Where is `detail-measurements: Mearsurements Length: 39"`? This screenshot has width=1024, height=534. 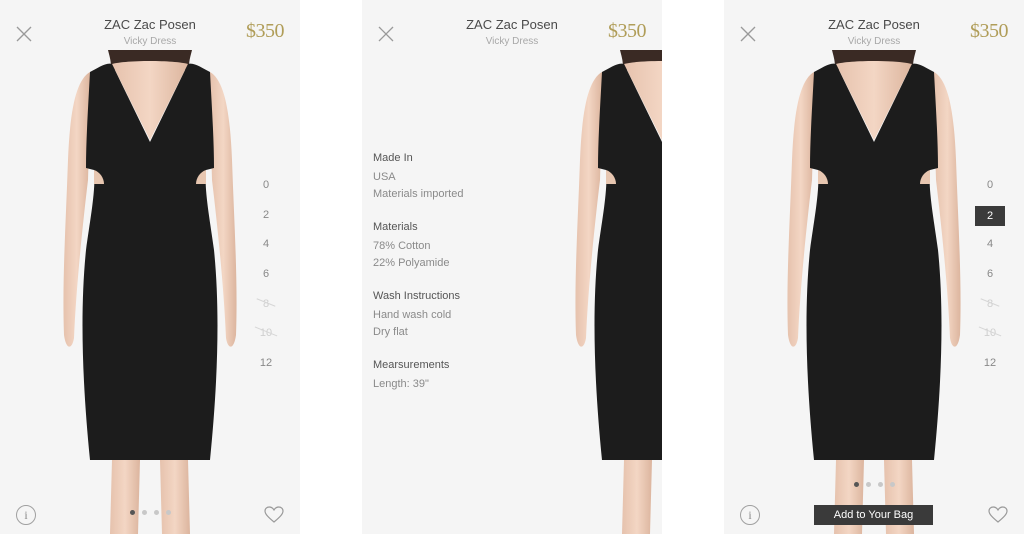 detail-measurements: Mearsurements Length: 39" is located at coordinates (458, 375).